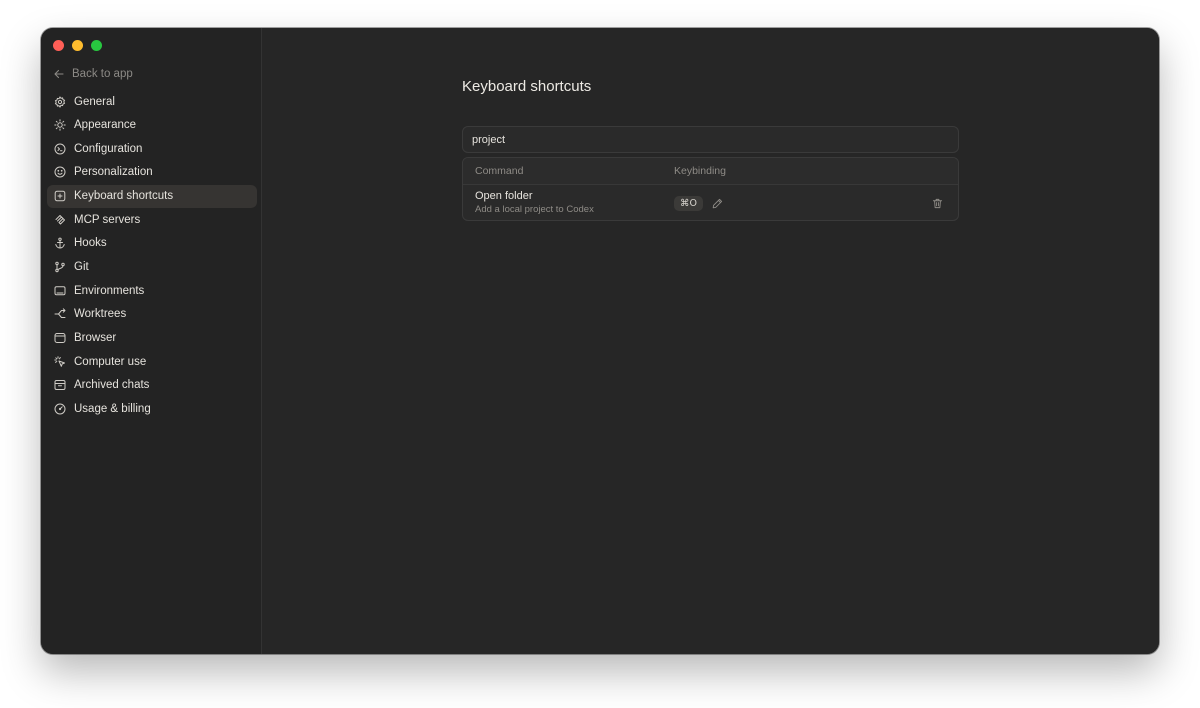 The height and width of the screenshot is (708, 1200). I want to click on gauge-icon, so click(60, 409).